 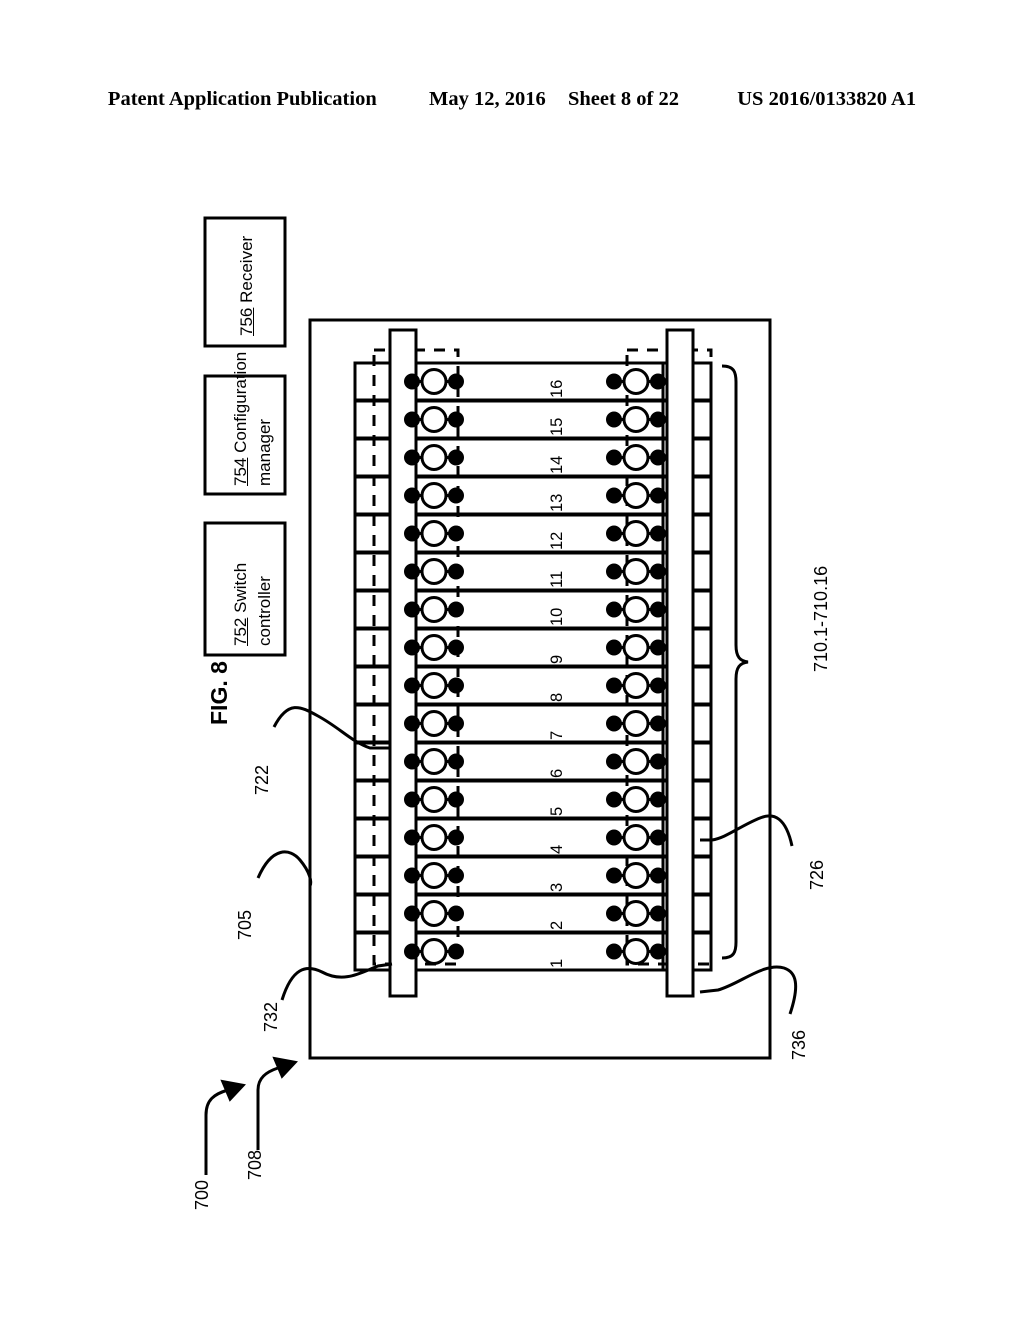 I want to click on row-number-7: 7, so click(x=557, y=735).